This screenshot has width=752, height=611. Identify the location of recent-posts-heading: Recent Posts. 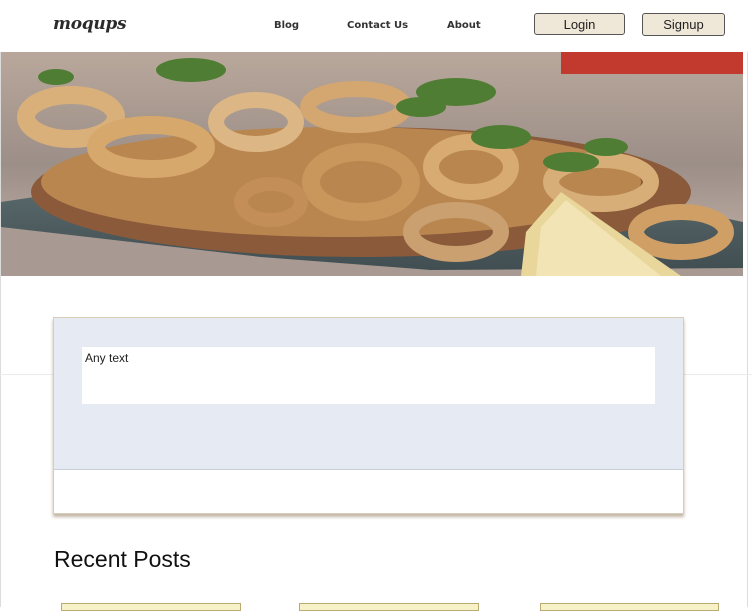
(122, 559).